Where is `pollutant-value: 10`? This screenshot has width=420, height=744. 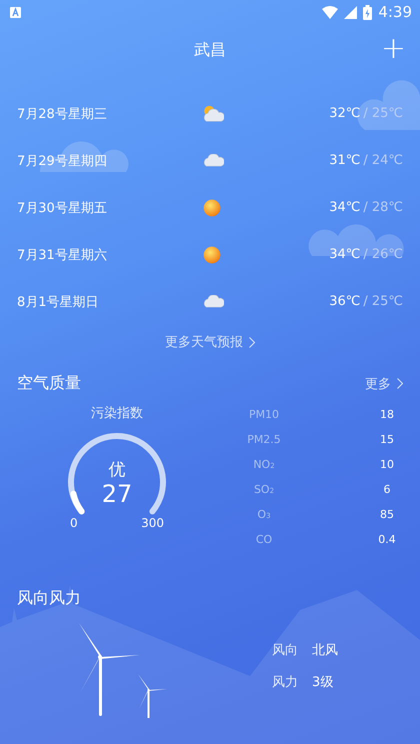 pollutant-value: 10 is located at coordinates (387, 464).